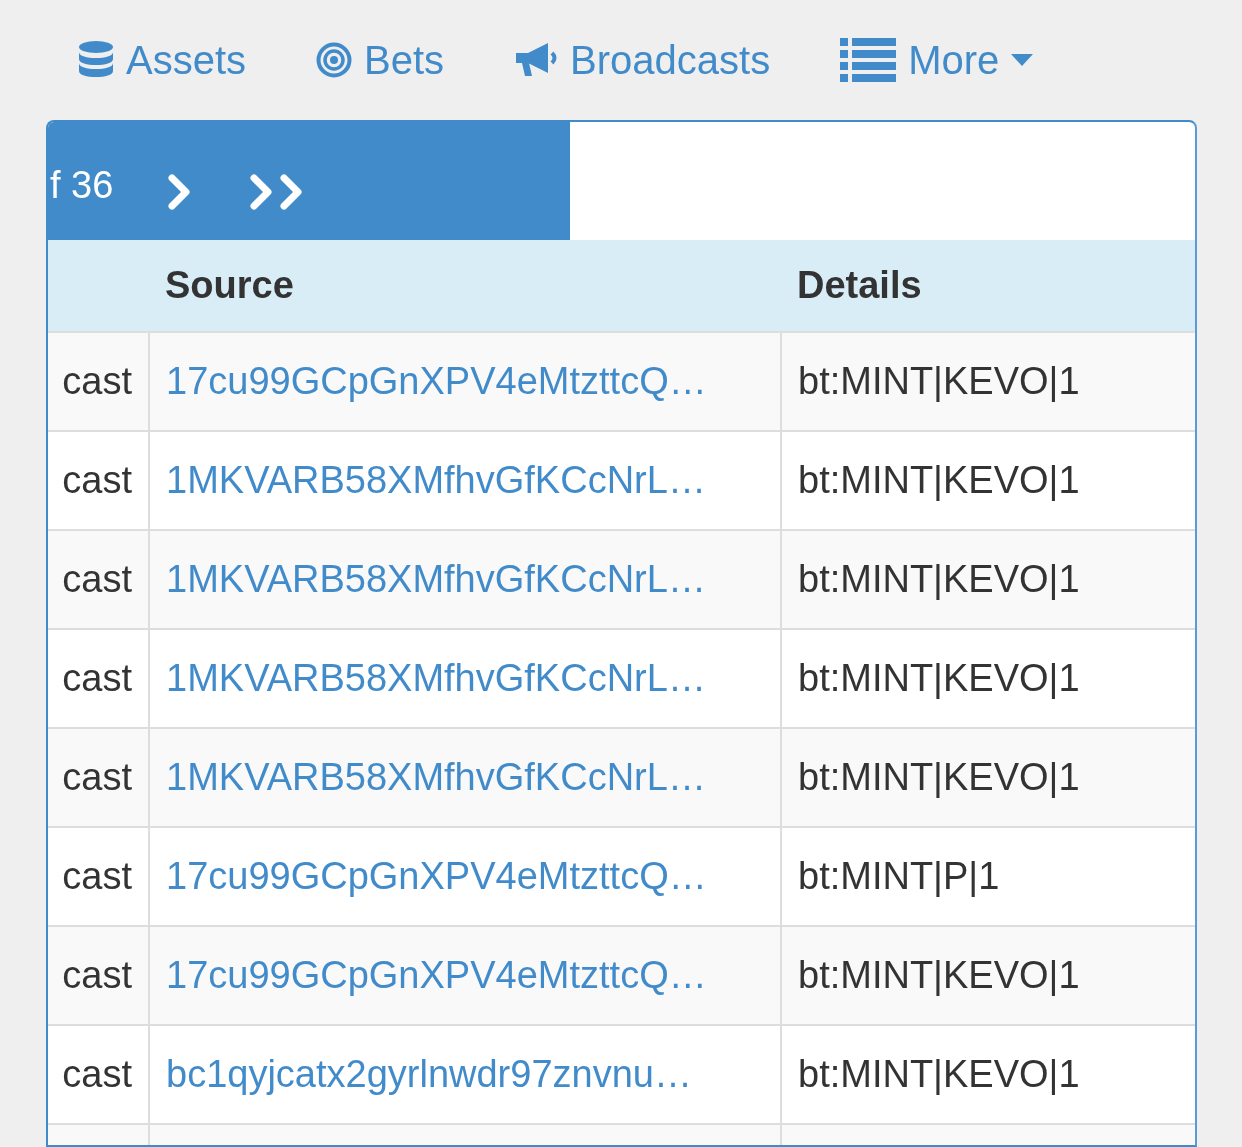 Image resolution: width=1242 pixels, height=1147 pixels. I want to click on bullseye-icon, so click(334, 60).